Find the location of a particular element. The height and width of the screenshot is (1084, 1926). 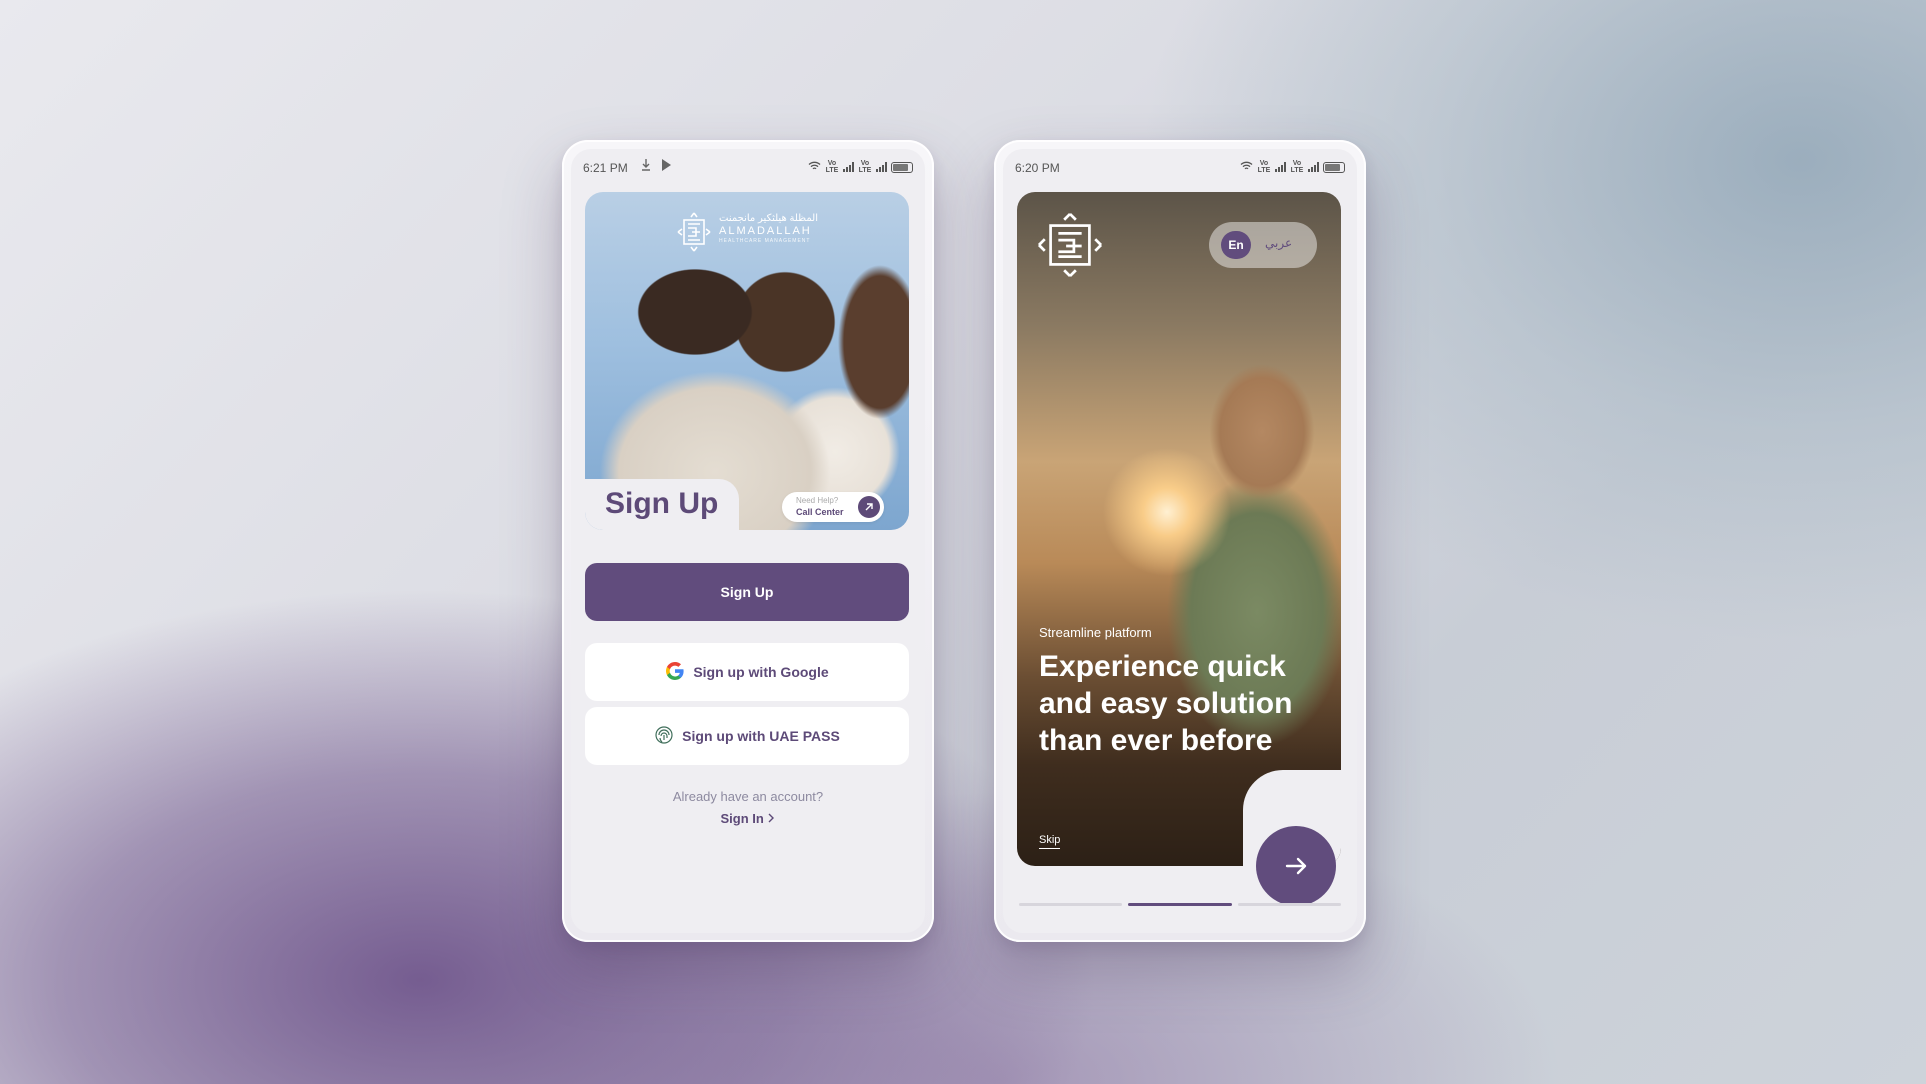

status-time: 6:21 PM is located at coordinates (605, 168).